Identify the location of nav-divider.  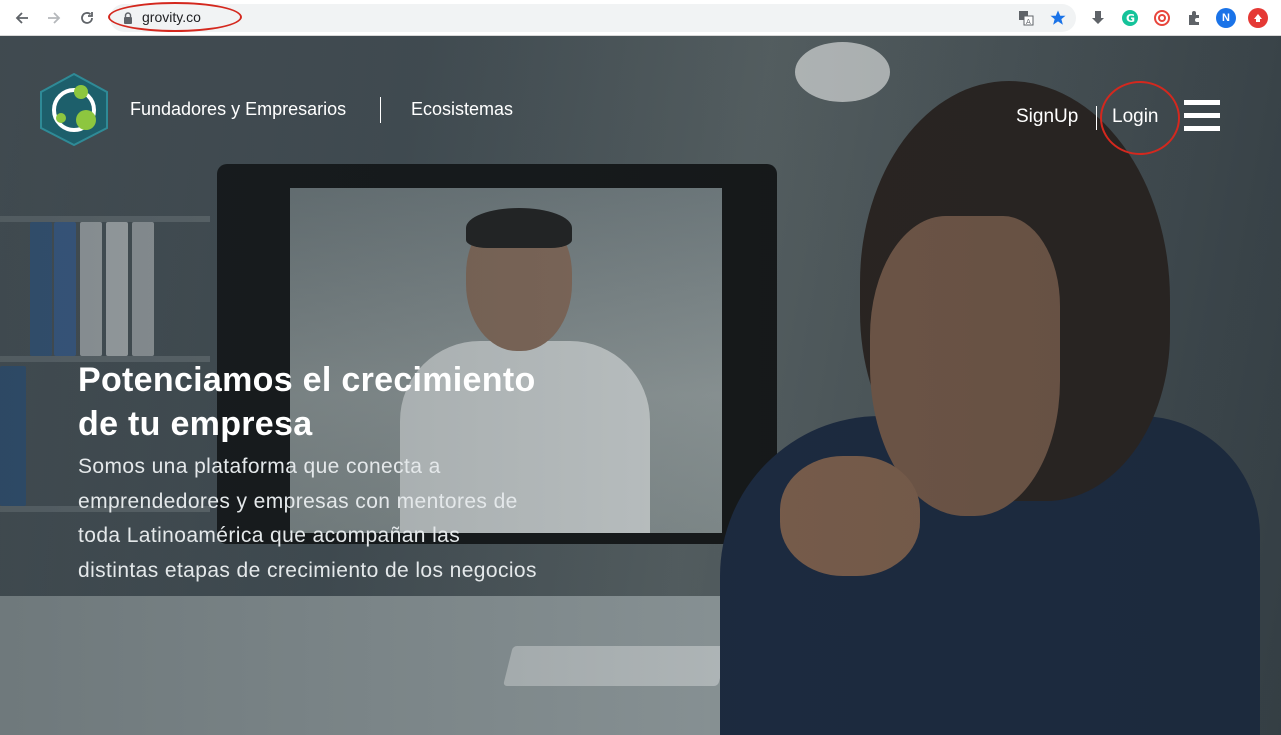
(380, 110).